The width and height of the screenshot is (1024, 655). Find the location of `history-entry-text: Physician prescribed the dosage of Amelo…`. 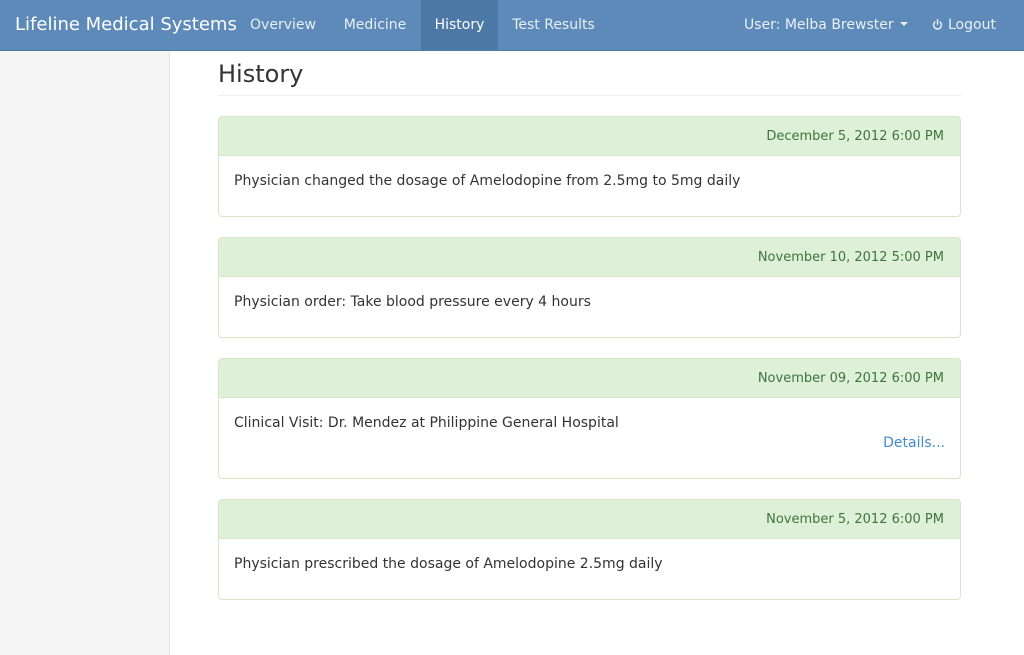

history-entry-text: Physician prescribed the dosage of Amelo… is located at coordinates (448, 564).